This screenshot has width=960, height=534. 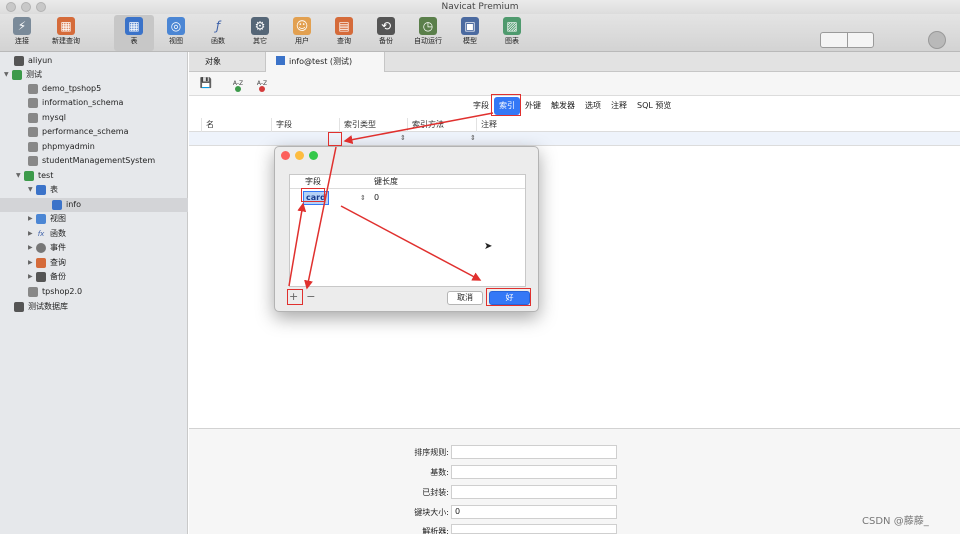 I want to click on toolbar-function-button: ƒ 函数, so click(x=218, y=33).